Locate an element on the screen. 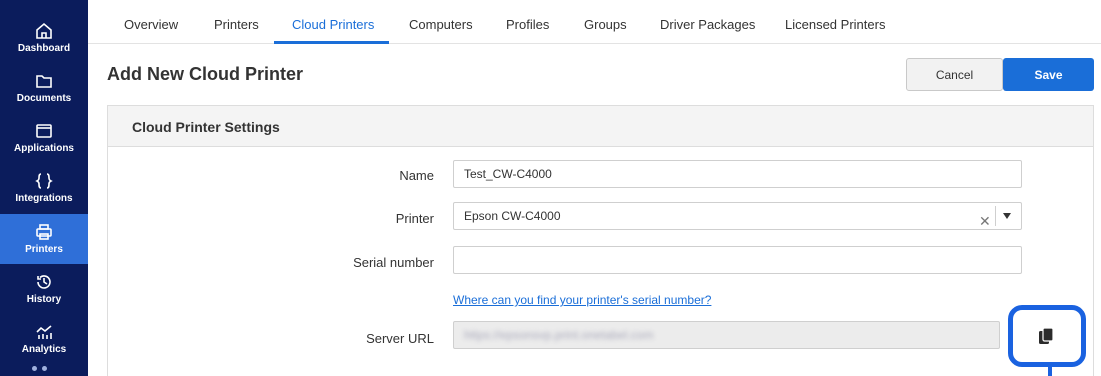 The image size is (1101, 376). home-icon is located at coordinates (44, 30).